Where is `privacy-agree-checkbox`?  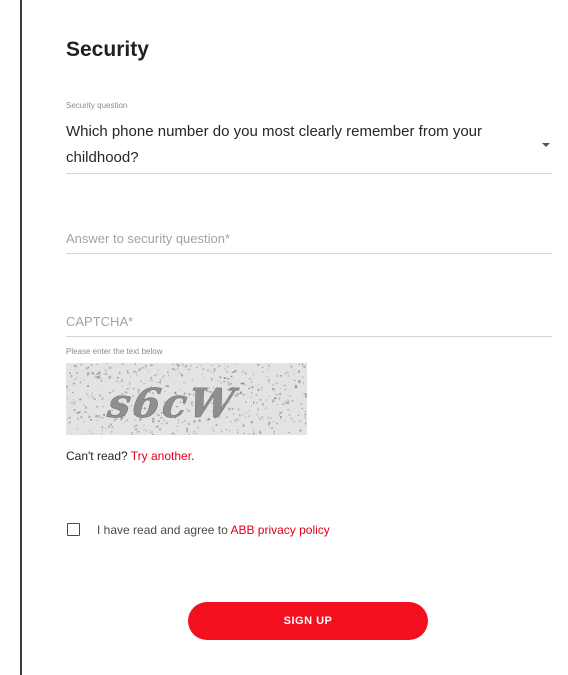
privacy-agree-checkbox is located at coordinates (73, 529).